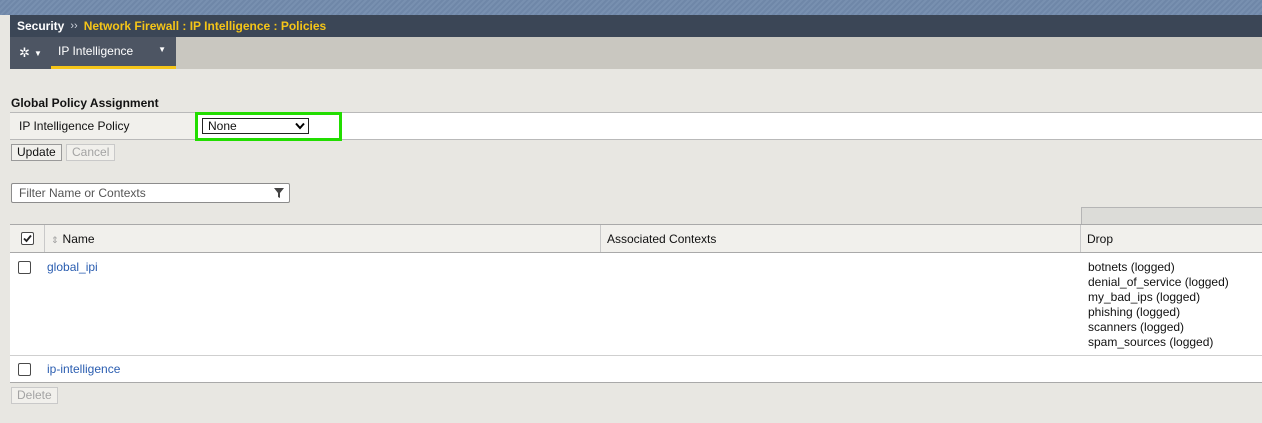 The image size is (1262, 423). Describe the element at coordinates (78, 239) in the screenshot. I see `column-name-label: Name` at that location.